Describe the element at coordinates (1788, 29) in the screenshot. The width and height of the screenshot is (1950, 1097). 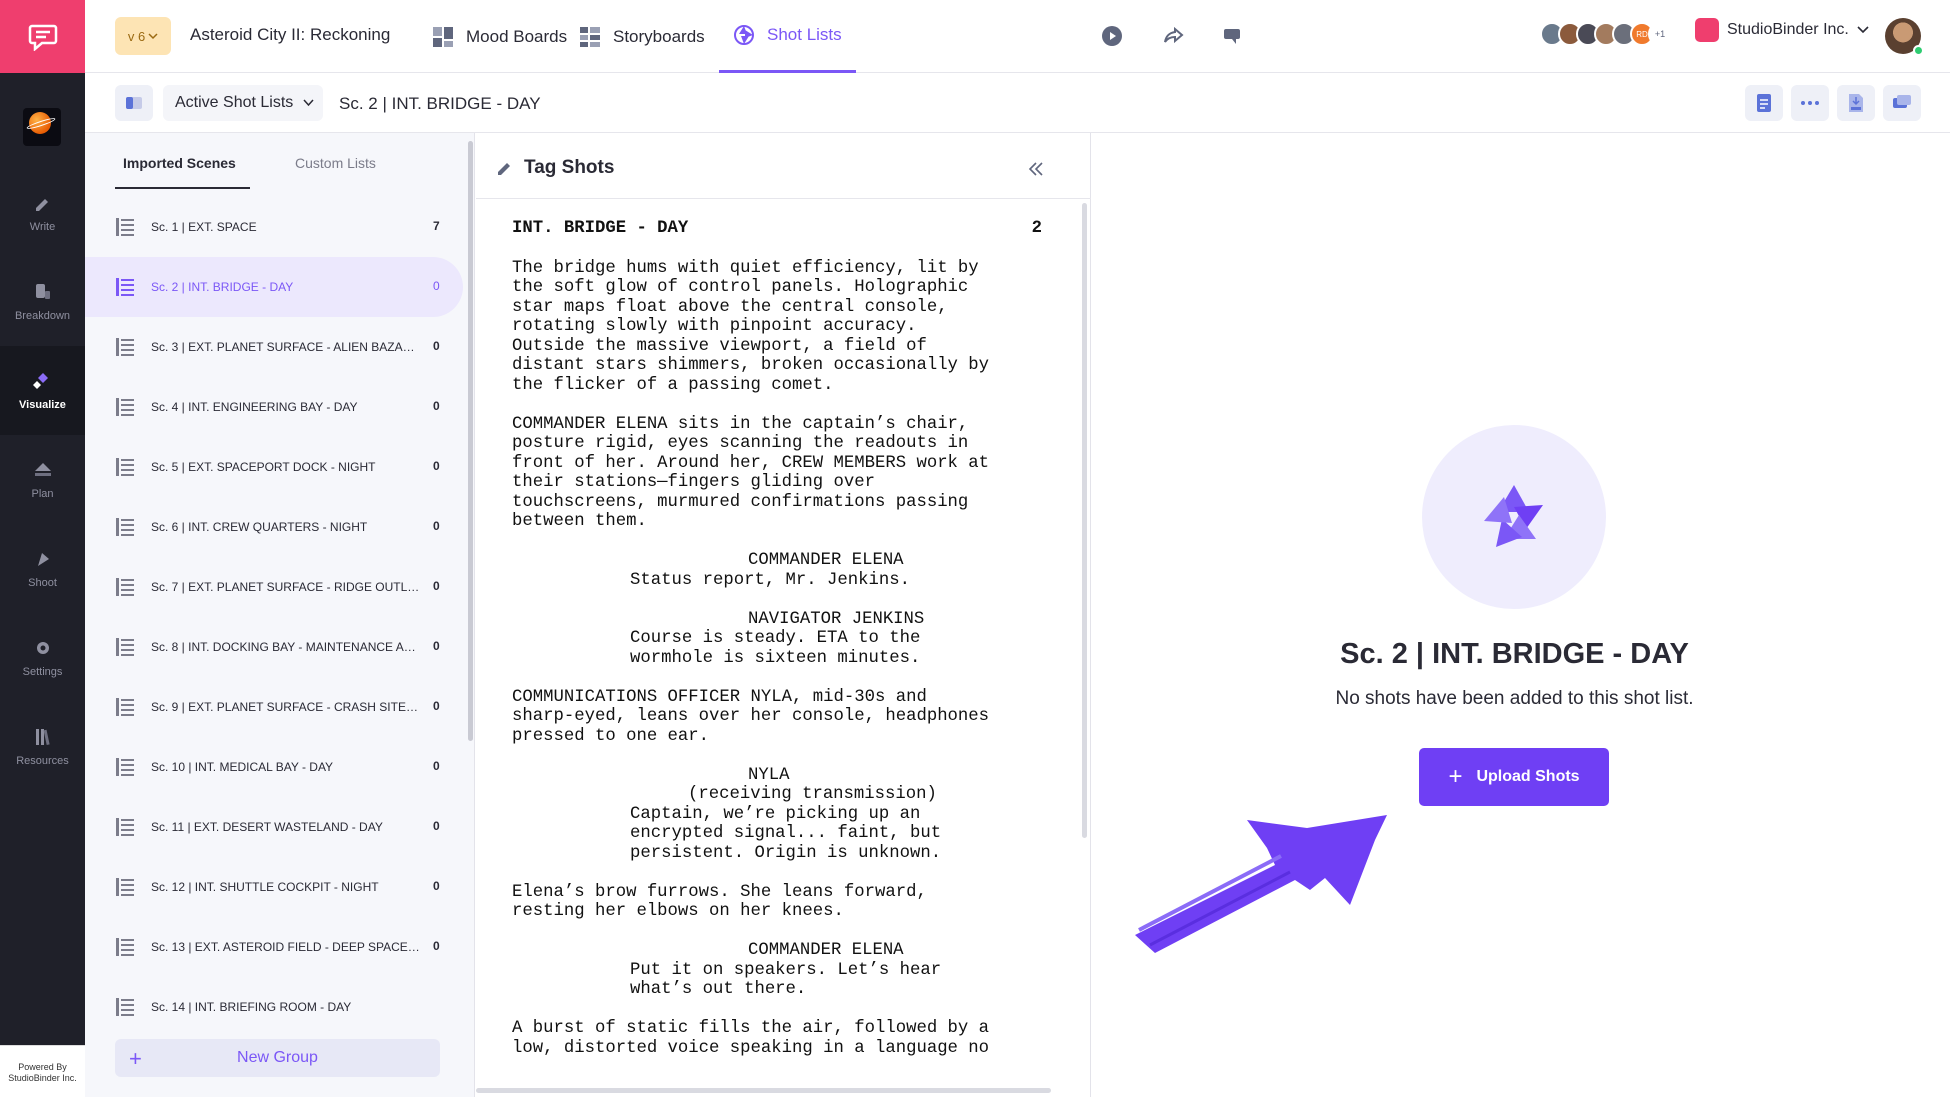
I see `company-name: StudioBinder Inc.` at that location.